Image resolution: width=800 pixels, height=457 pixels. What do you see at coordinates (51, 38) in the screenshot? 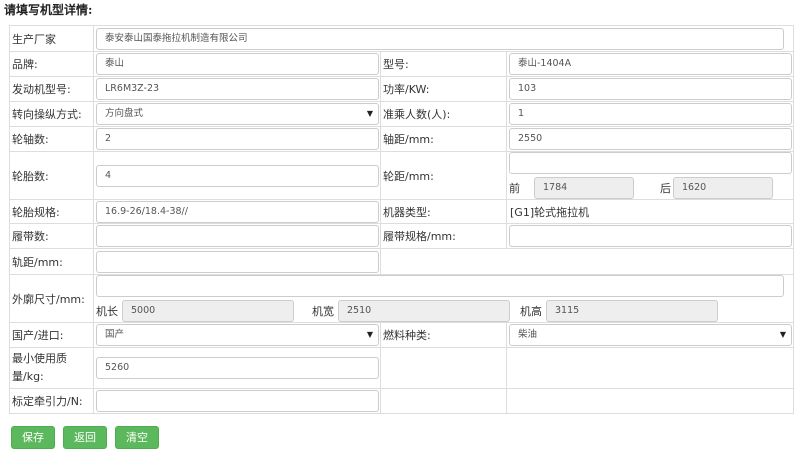
I see `manufacturer-label: 生产厂家` at bounding box center [51, 38].